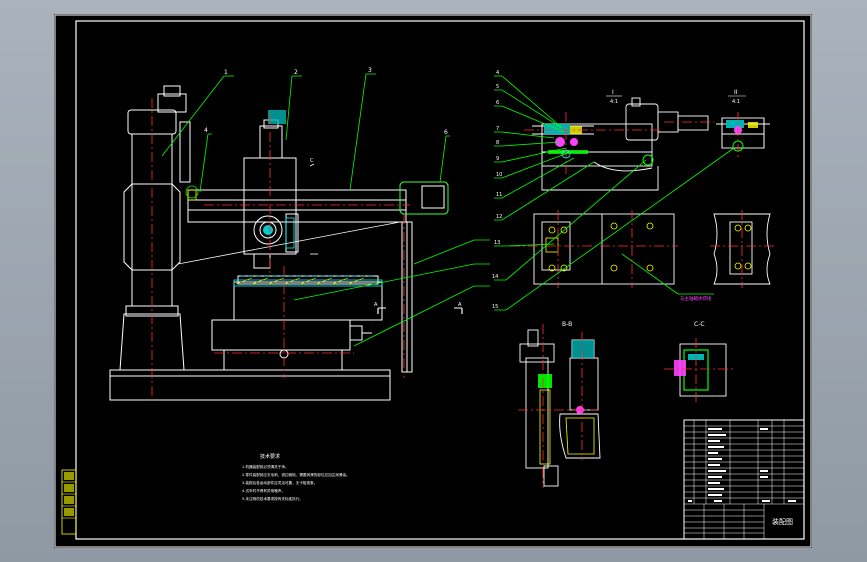 This screenshot has width=867, height=562. What do you see at coordinates (386, 236) in the screenshot?
I see `section-markers: A A C` at bounding box center [386, 236].